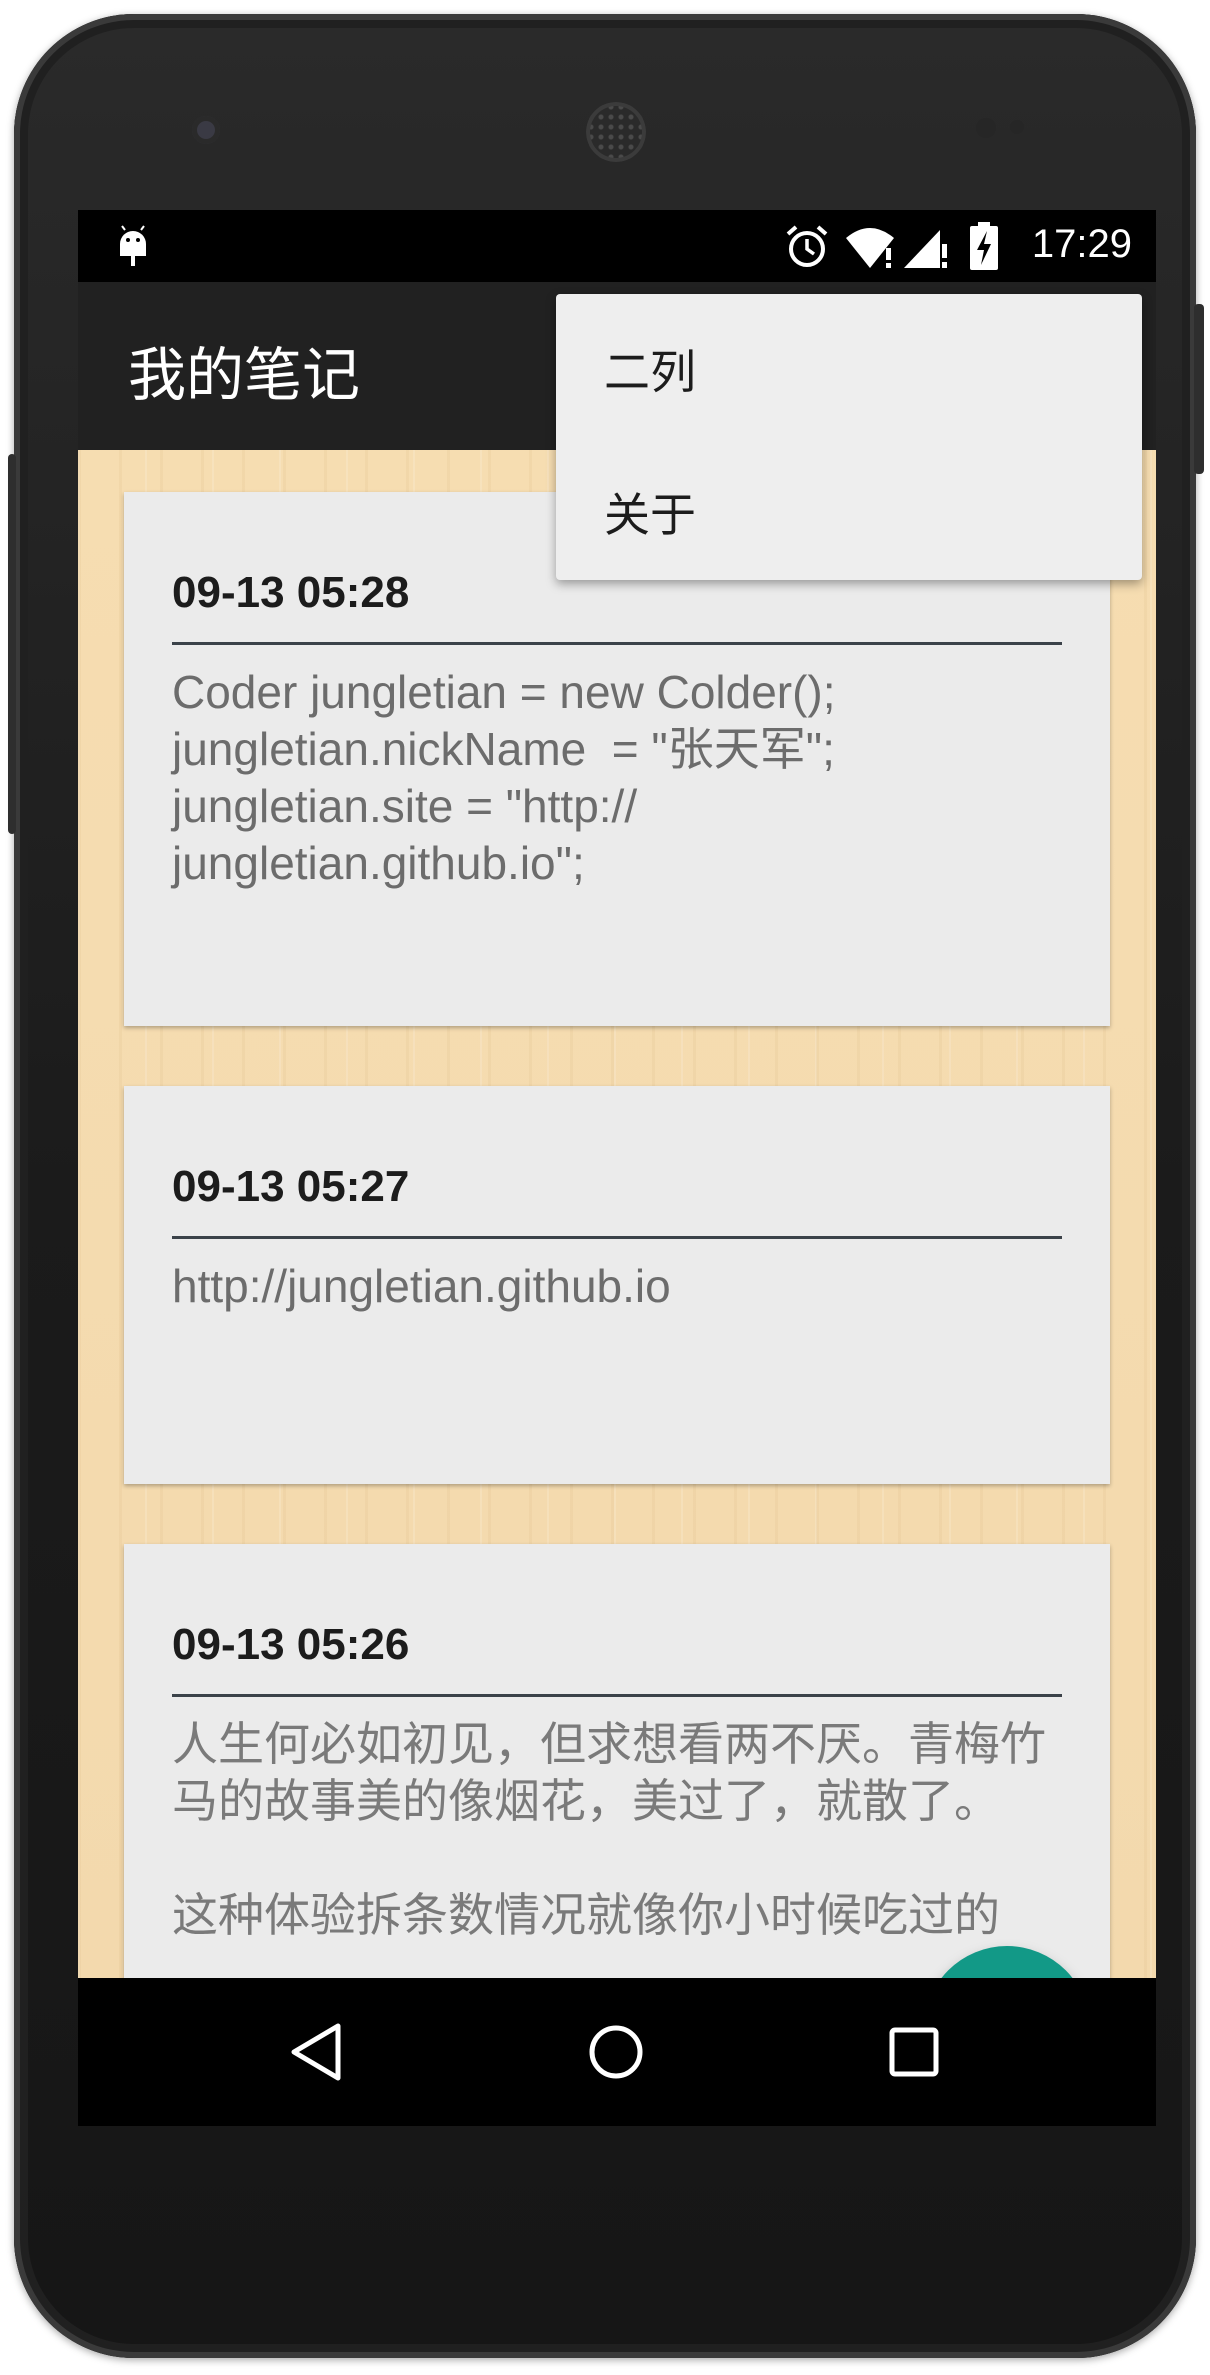 Image resolution: width=1210 pixels, height=2375 pixels. I want to click on overflow-menu: 二列 关于, so click(849, 437).